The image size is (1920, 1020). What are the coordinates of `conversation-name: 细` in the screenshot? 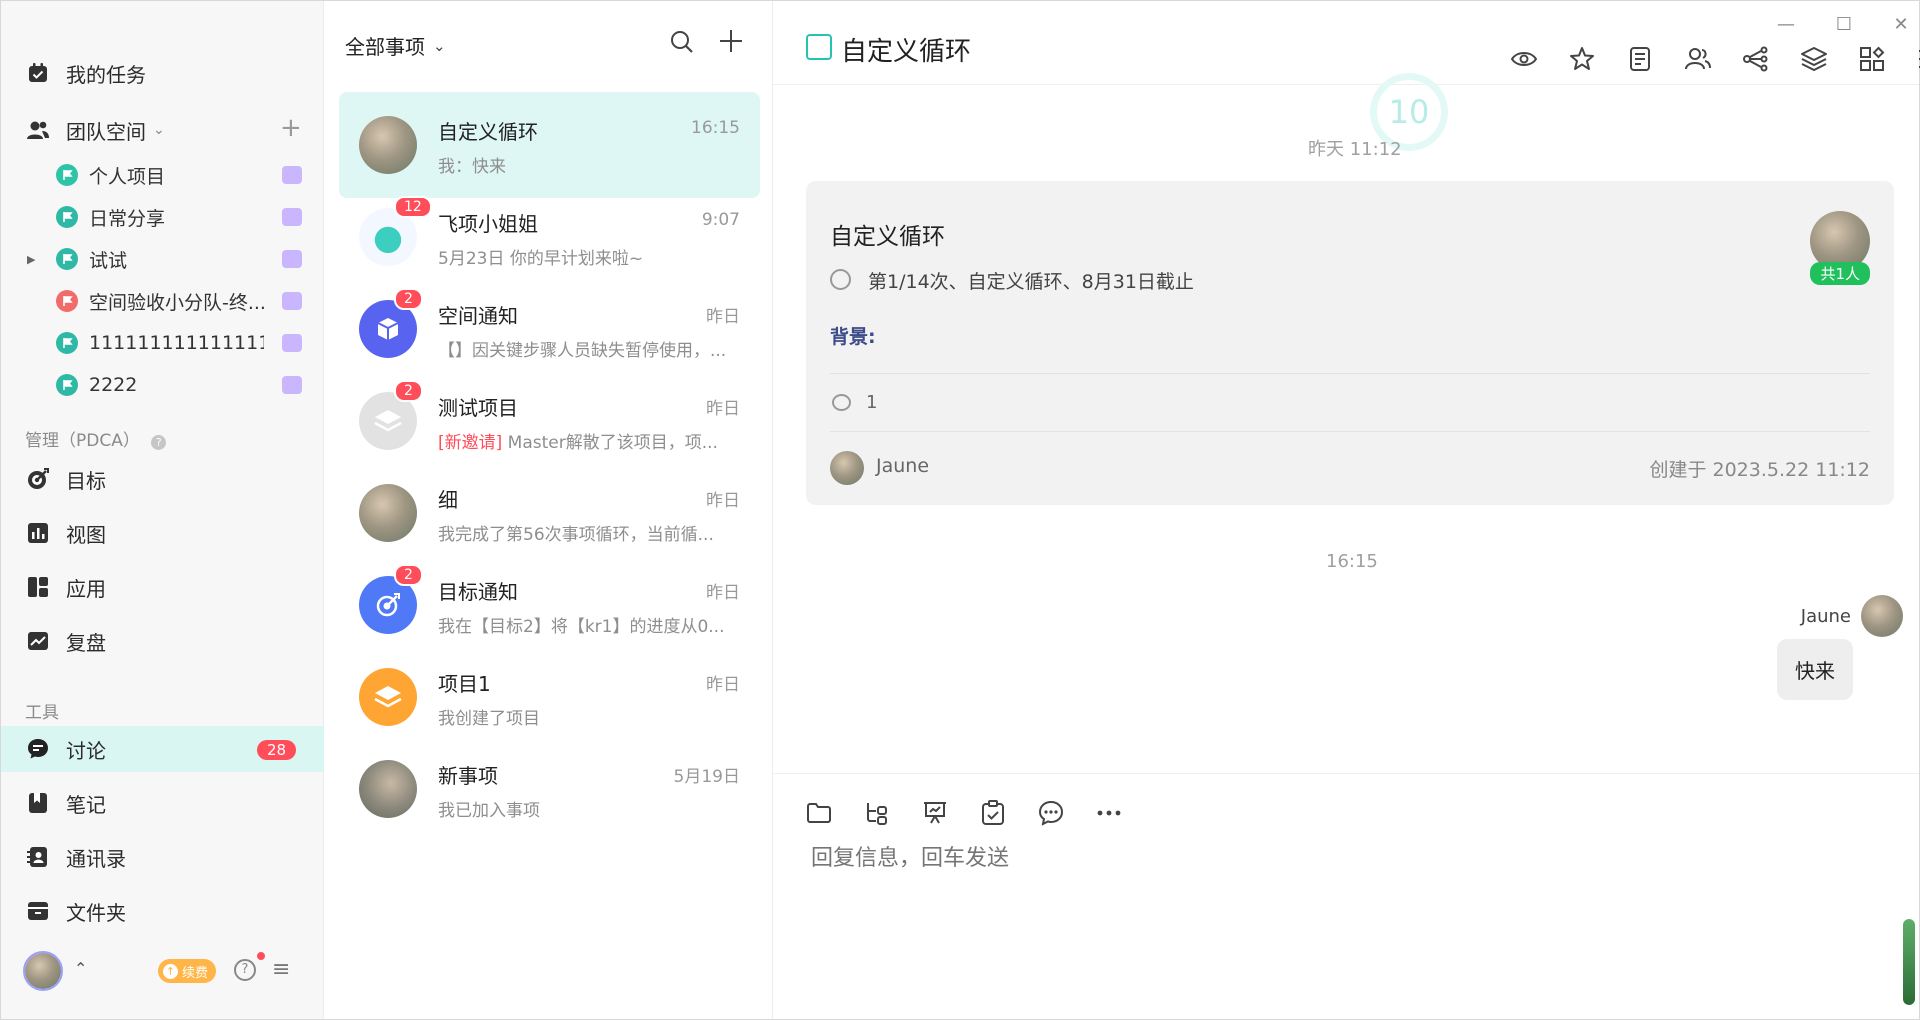 It's located at (448, 500).